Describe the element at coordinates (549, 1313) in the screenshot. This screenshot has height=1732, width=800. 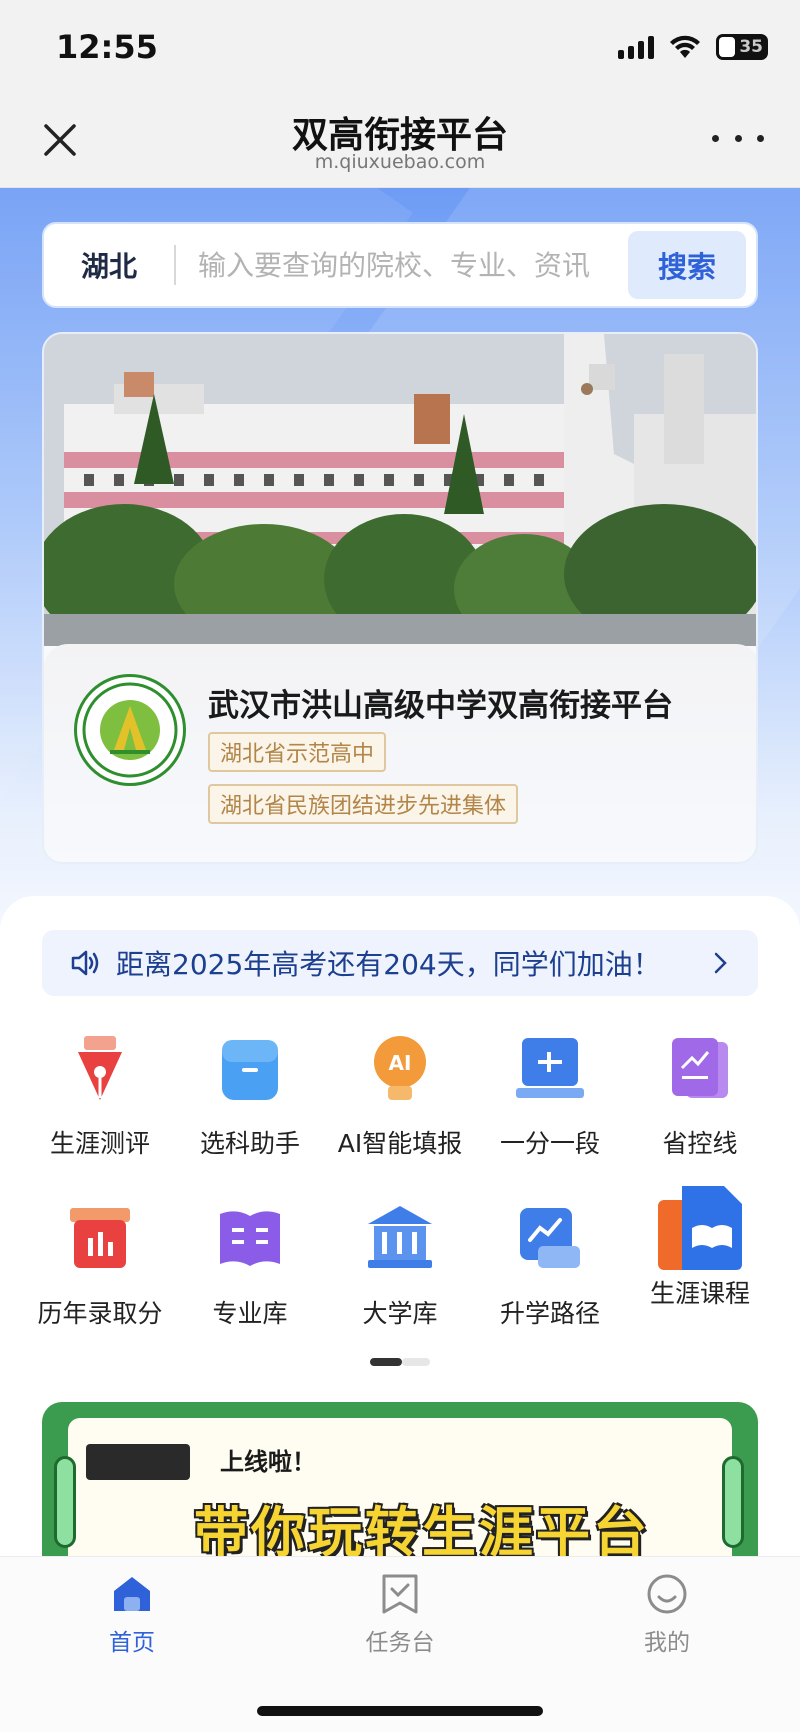
I see `feature-label: 升学路径` at that location.